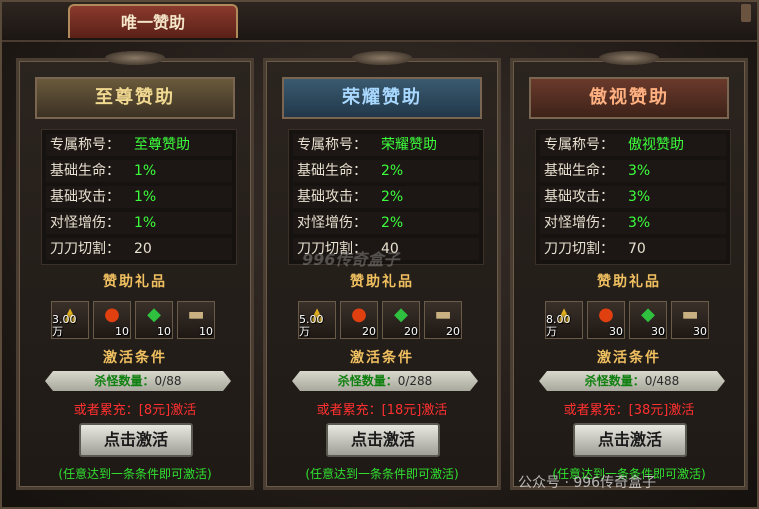  Describe the element at coordinates (386, 171) in the screenshot. I see `stat-row-hp: 基础生命： 2%` at that location.